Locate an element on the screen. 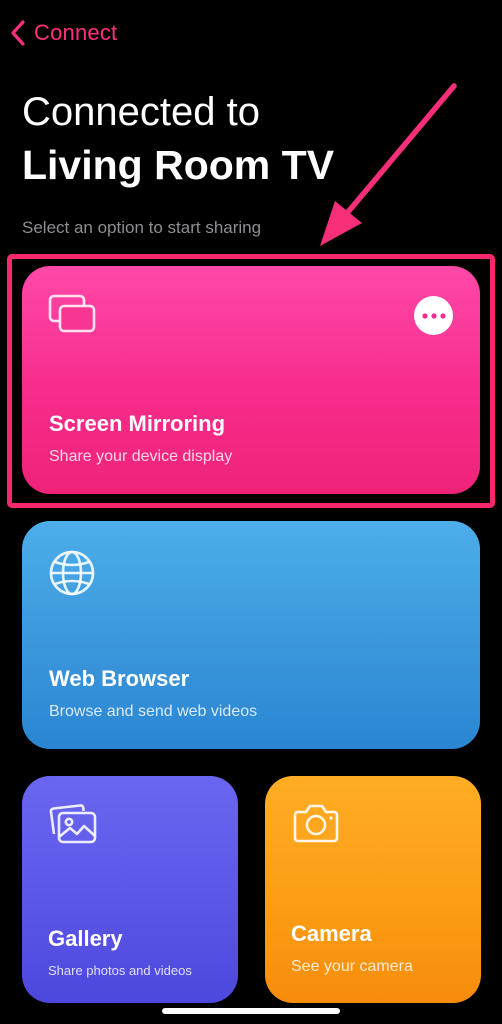  back-label: Connect is located at coordinates (76, 32).